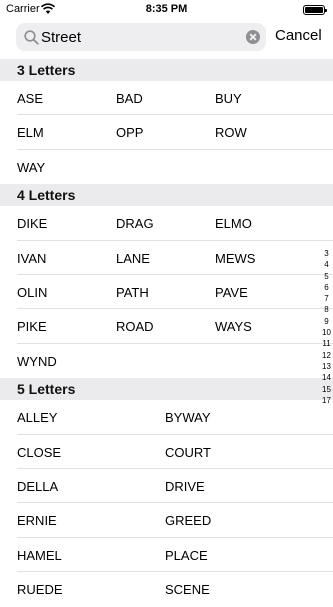 This screenshot has width=333, height=607. What do you see at coordinates (326, 400) in the screenshot?
I see `section-index-item: 17` at bounding box center [326, 400].